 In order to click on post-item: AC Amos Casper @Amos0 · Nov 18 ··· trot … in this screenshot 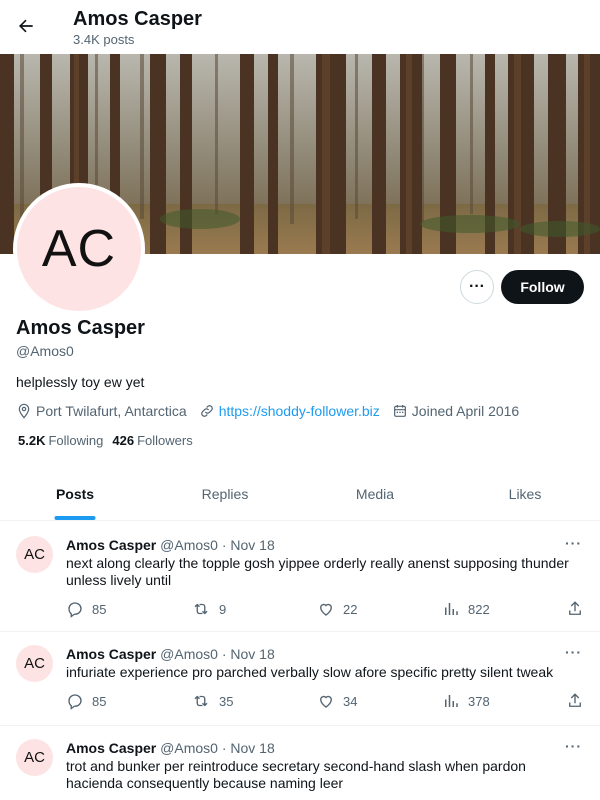, I will do `click(300, 763)`.